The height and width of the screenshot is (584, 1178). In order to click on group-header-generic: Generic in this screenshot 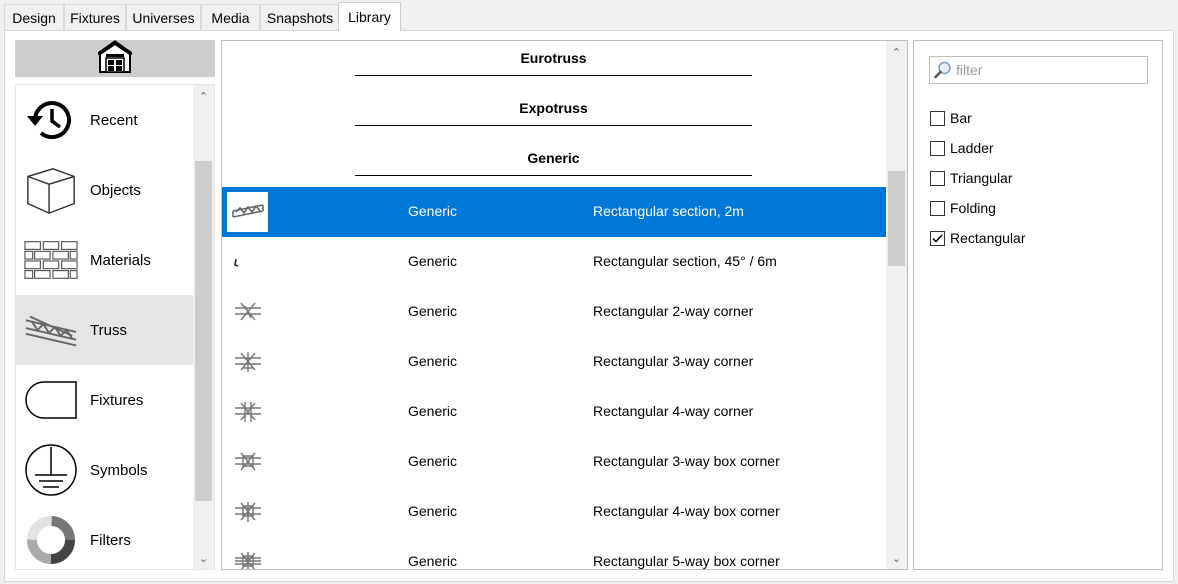, I will do `click(553, 158)`.